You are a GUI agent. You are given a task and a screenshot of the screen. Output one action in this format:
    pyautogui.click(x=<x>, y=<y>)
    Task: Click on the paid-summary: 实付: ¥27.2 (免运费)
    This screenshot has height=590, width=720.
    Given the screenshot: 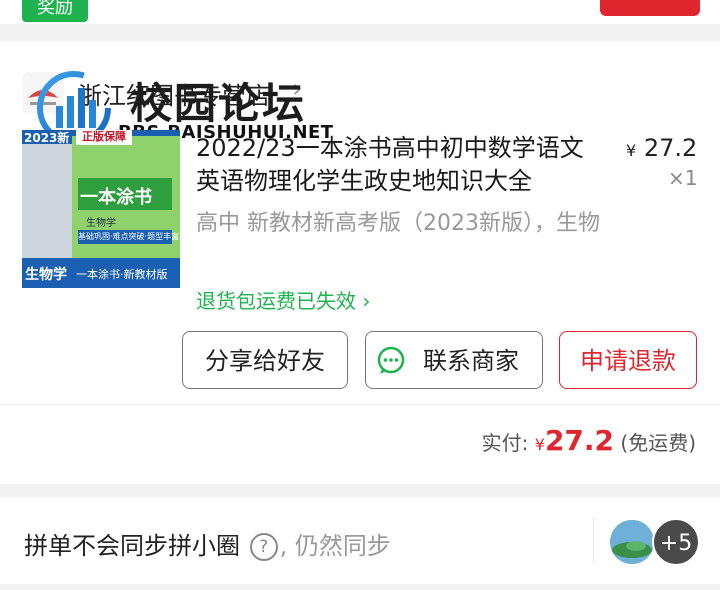 What is the action you would take?
    pyautogui.click(x=589, y=440)
    